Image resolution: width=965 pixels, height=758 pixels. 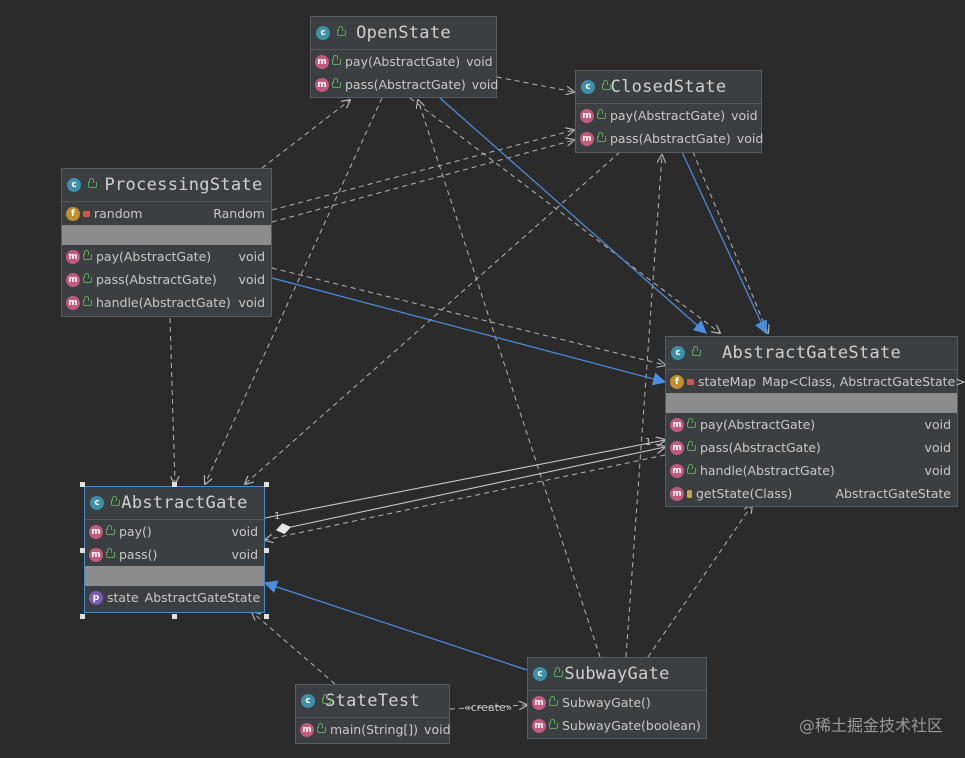 What do you see at coordinates (372, 701) in the screenshot?
I see `class-title: StateTest` at bounding box center [372, 701].